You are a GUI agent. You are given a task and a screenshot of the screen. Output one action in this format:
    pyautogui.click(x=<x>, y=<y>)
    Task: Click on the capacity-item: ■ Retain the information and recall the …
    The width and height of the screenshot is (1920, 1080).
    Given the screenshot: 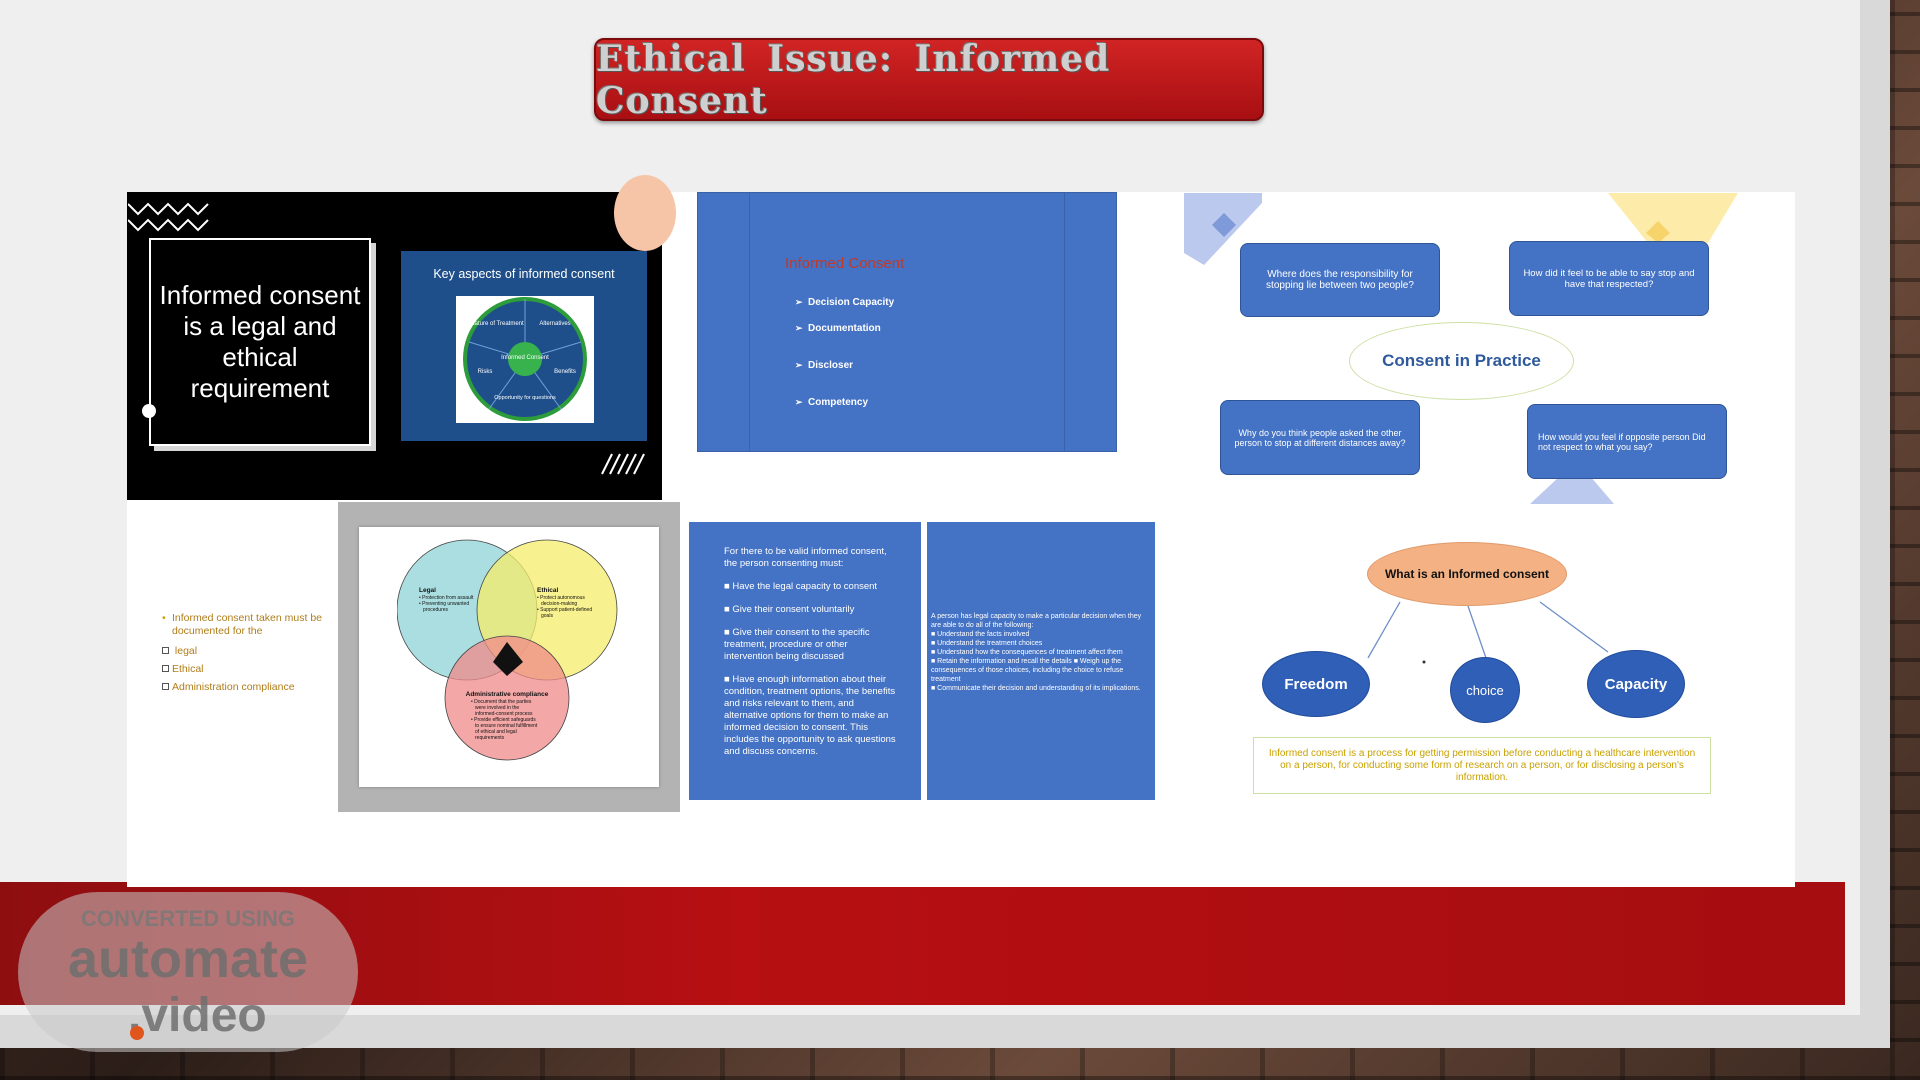 What is the action you would take?
    pyautogui.click(x=1027, y=670)
    